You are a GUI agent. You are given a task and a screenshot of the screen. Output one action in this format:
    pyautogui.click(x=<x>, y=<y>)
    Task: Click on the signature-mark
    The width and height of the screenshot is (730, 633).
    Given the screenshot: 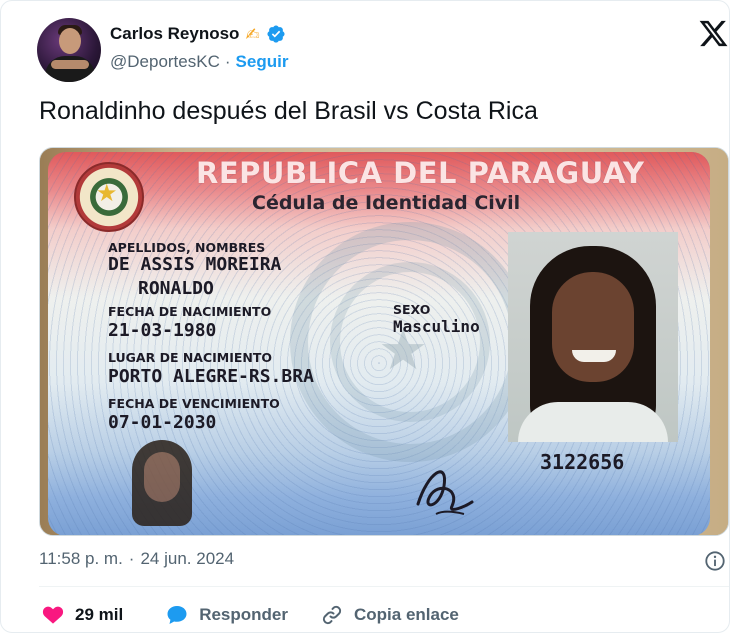 What is the action you would take?
    pyautogui.click(x=445, y=492)
    